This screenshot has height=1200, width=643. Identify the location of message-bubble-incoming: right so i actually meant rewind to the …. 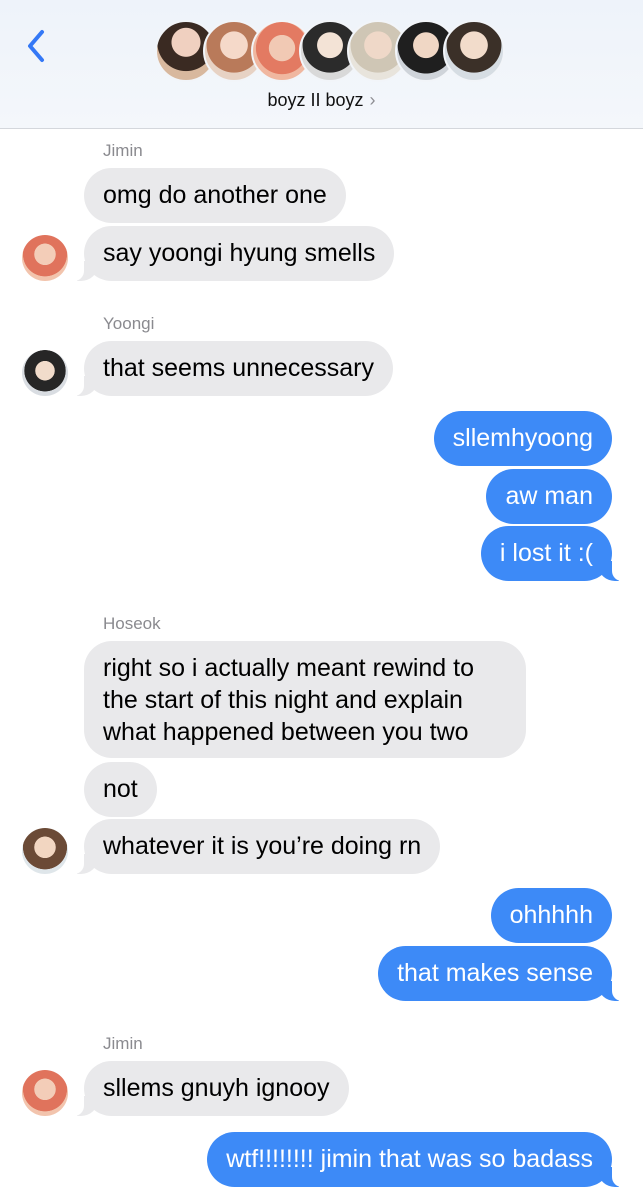
(305, 699).